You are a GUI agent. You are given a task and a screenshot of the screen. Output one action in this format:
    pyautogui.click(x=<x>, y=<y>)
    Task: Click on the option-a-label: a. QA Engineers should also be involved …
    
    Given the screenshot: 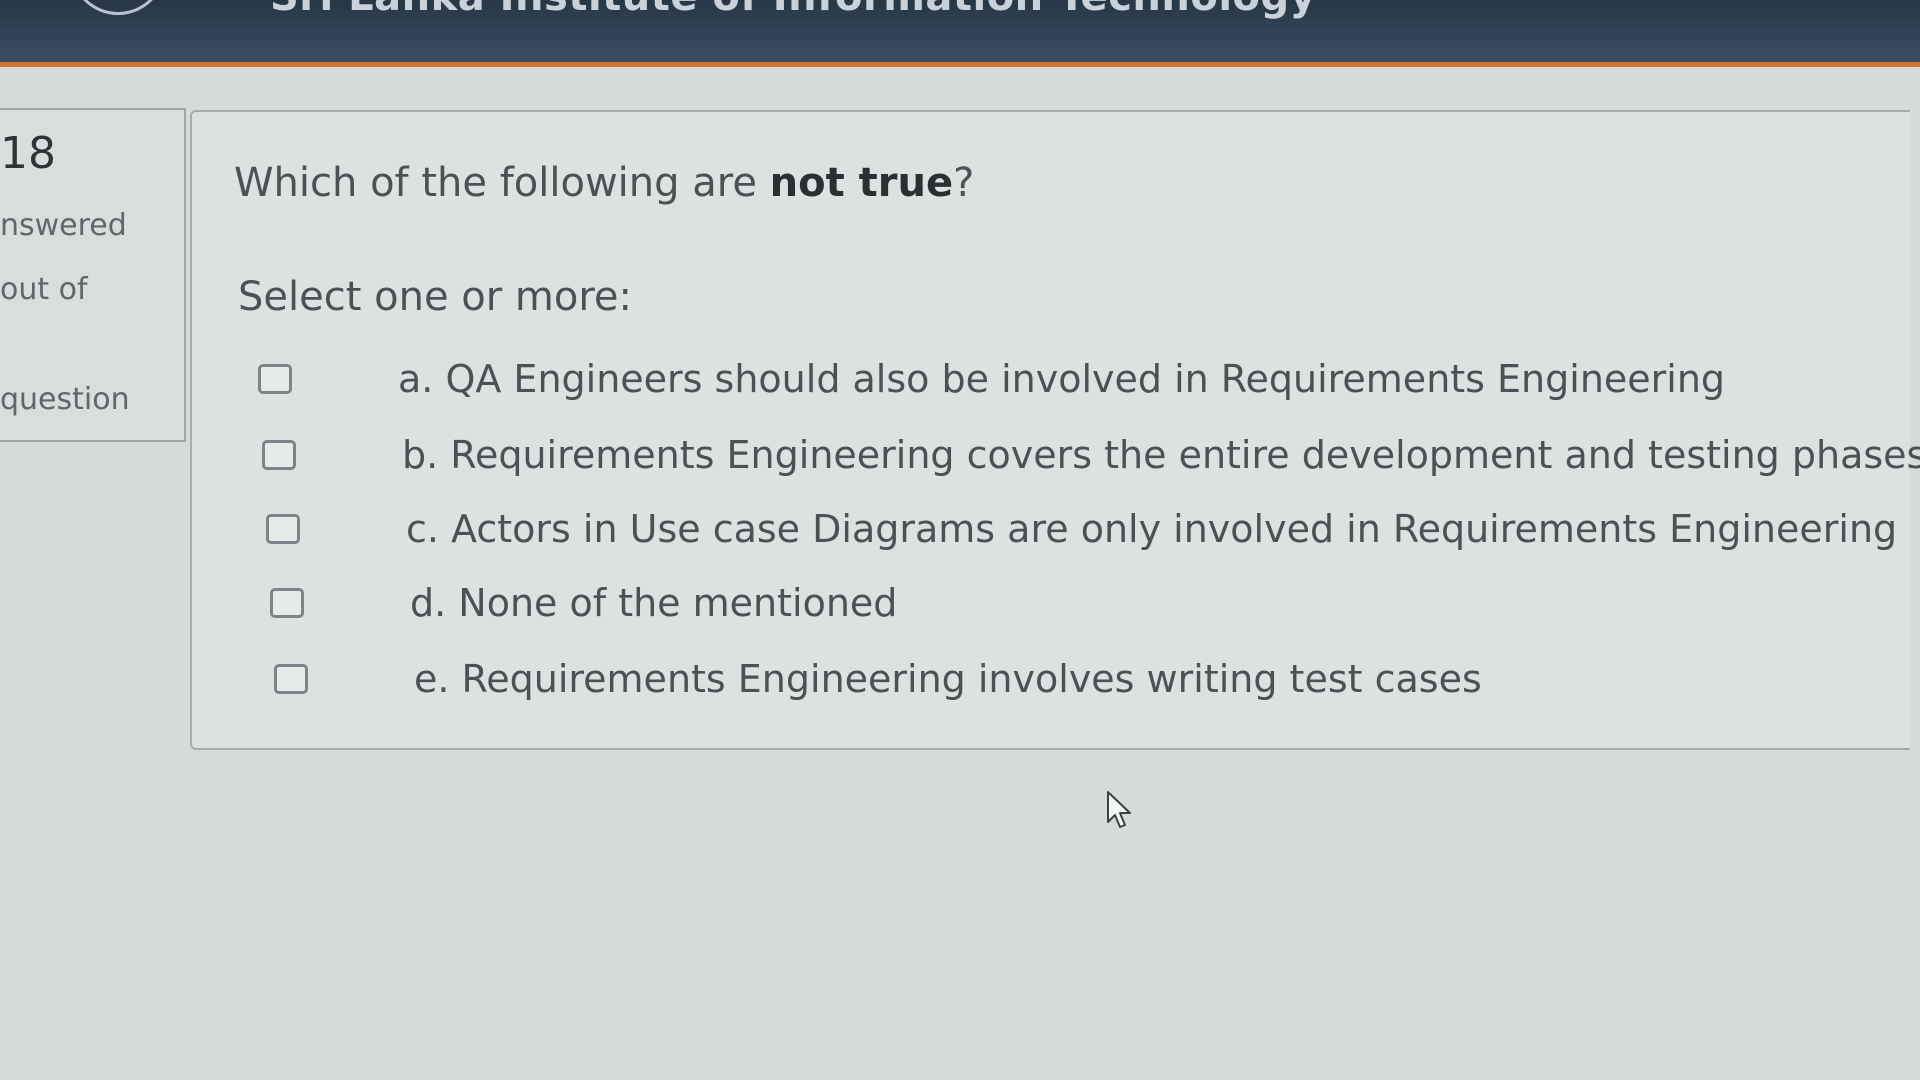 What is the action you would take?
    pyautogui.click(x=1061, y=379)
    